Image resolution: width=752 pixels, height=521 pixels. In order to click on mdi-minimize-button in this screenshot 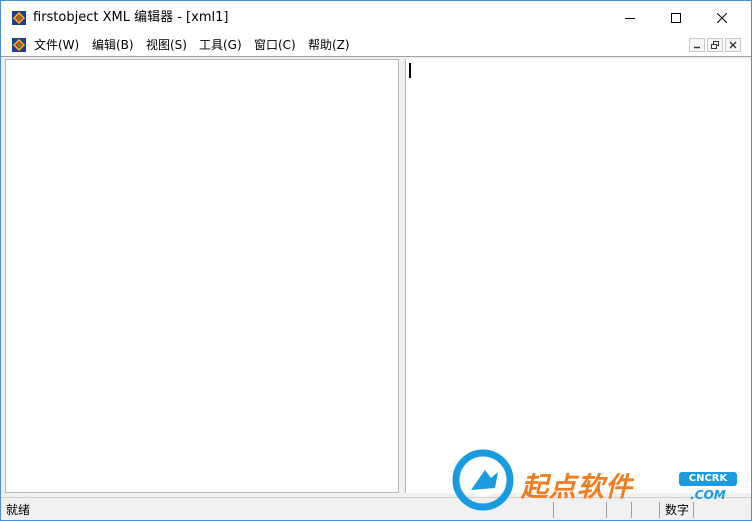, I will do `click(697, 45)`.